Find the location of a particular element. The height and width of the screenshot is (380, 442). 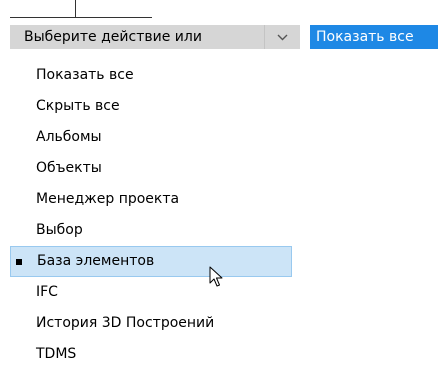

menu-item-label: Менеджер проекта is located at coordinates (108, 199).